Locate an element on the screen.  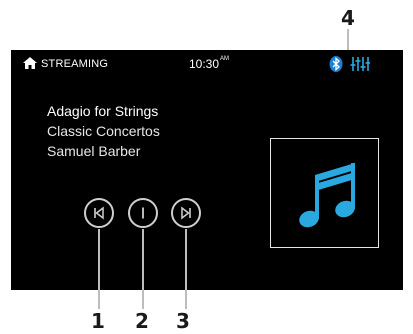
skip-next-icon is located at coordinates (186, 213).